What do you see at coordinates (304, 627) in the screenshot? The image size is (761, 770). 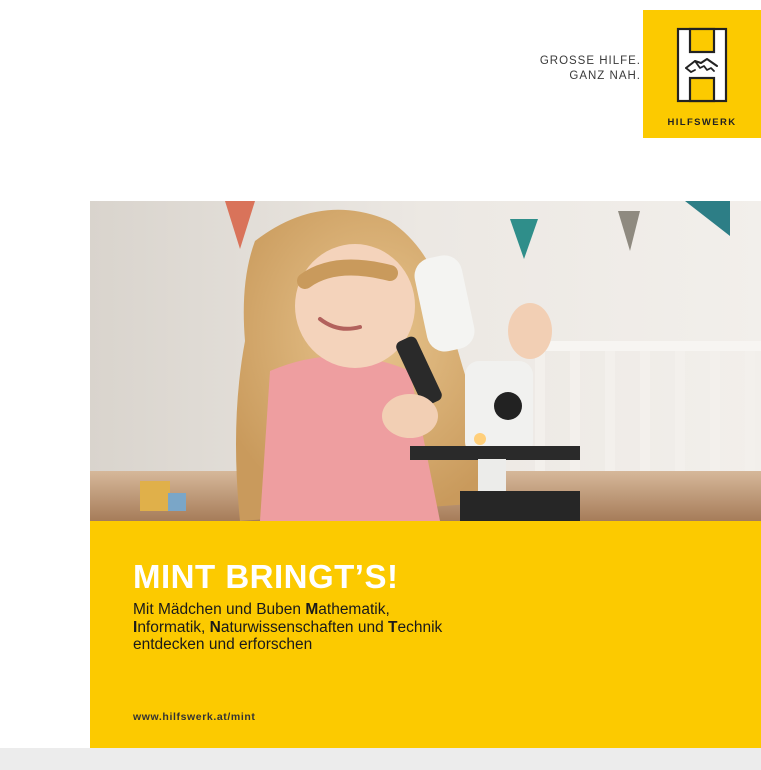 I see `description-text: aturwissenschaften und` at bounding box center [304, 627].